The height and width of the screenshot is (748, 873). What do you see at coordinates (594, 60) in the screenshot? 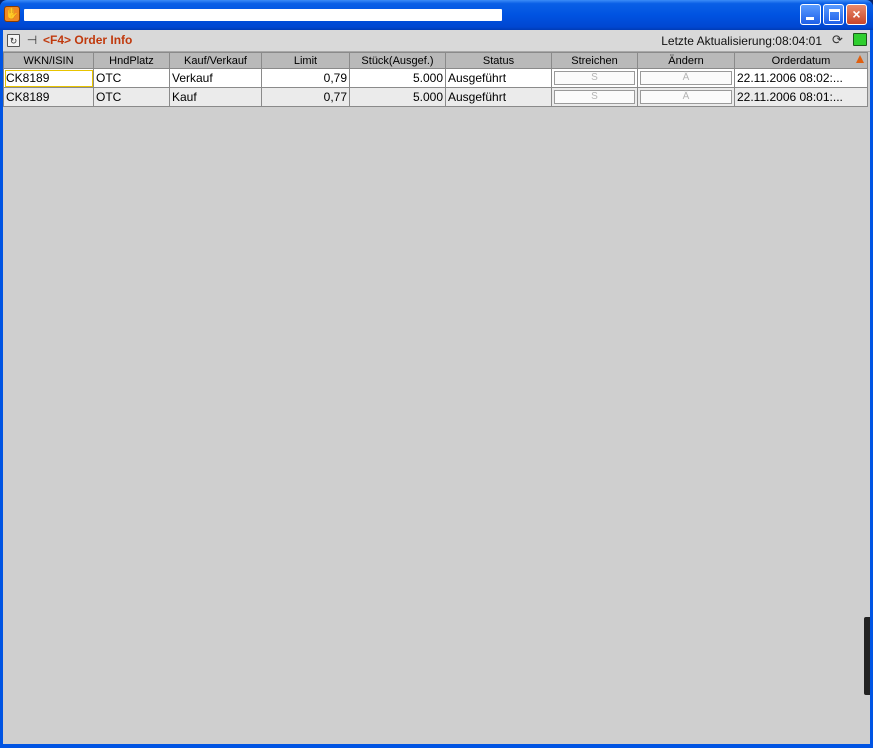
I see `column-header-streichen: Streichen` at bounding box center [594, 60].